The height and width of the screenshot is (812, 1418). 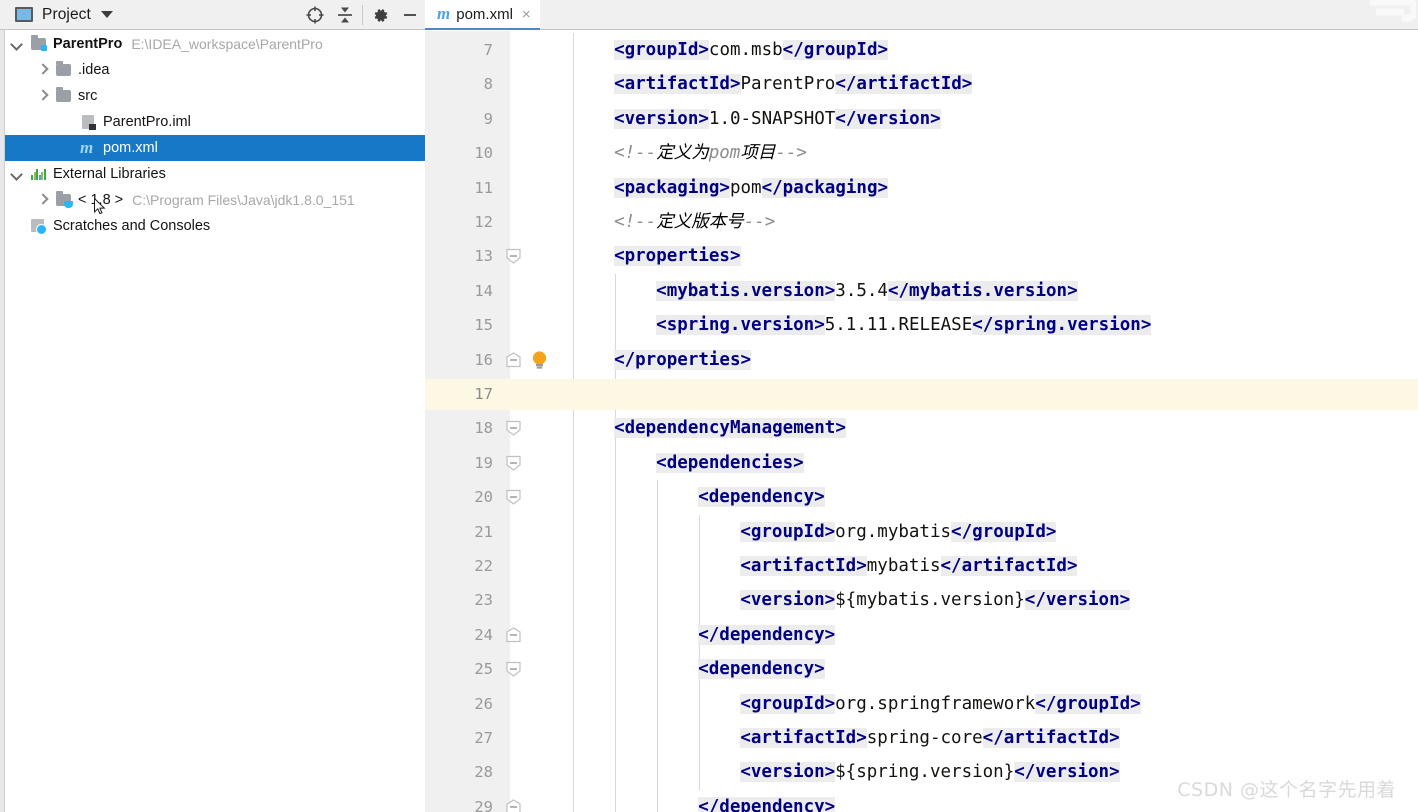 I want to click on close-icon: ×, so click(x=526, y=14).